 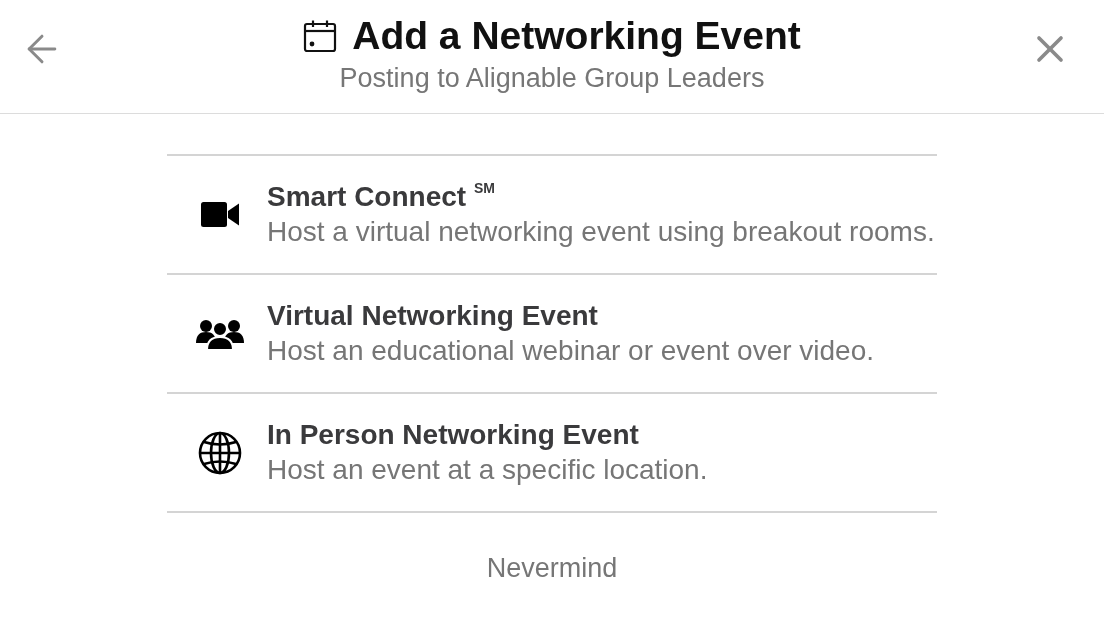 I want to click on event-type-option: Smart Connect $^{SM}$ Host a virtual networking event using breakout rooms., so click(x=552, y=215).